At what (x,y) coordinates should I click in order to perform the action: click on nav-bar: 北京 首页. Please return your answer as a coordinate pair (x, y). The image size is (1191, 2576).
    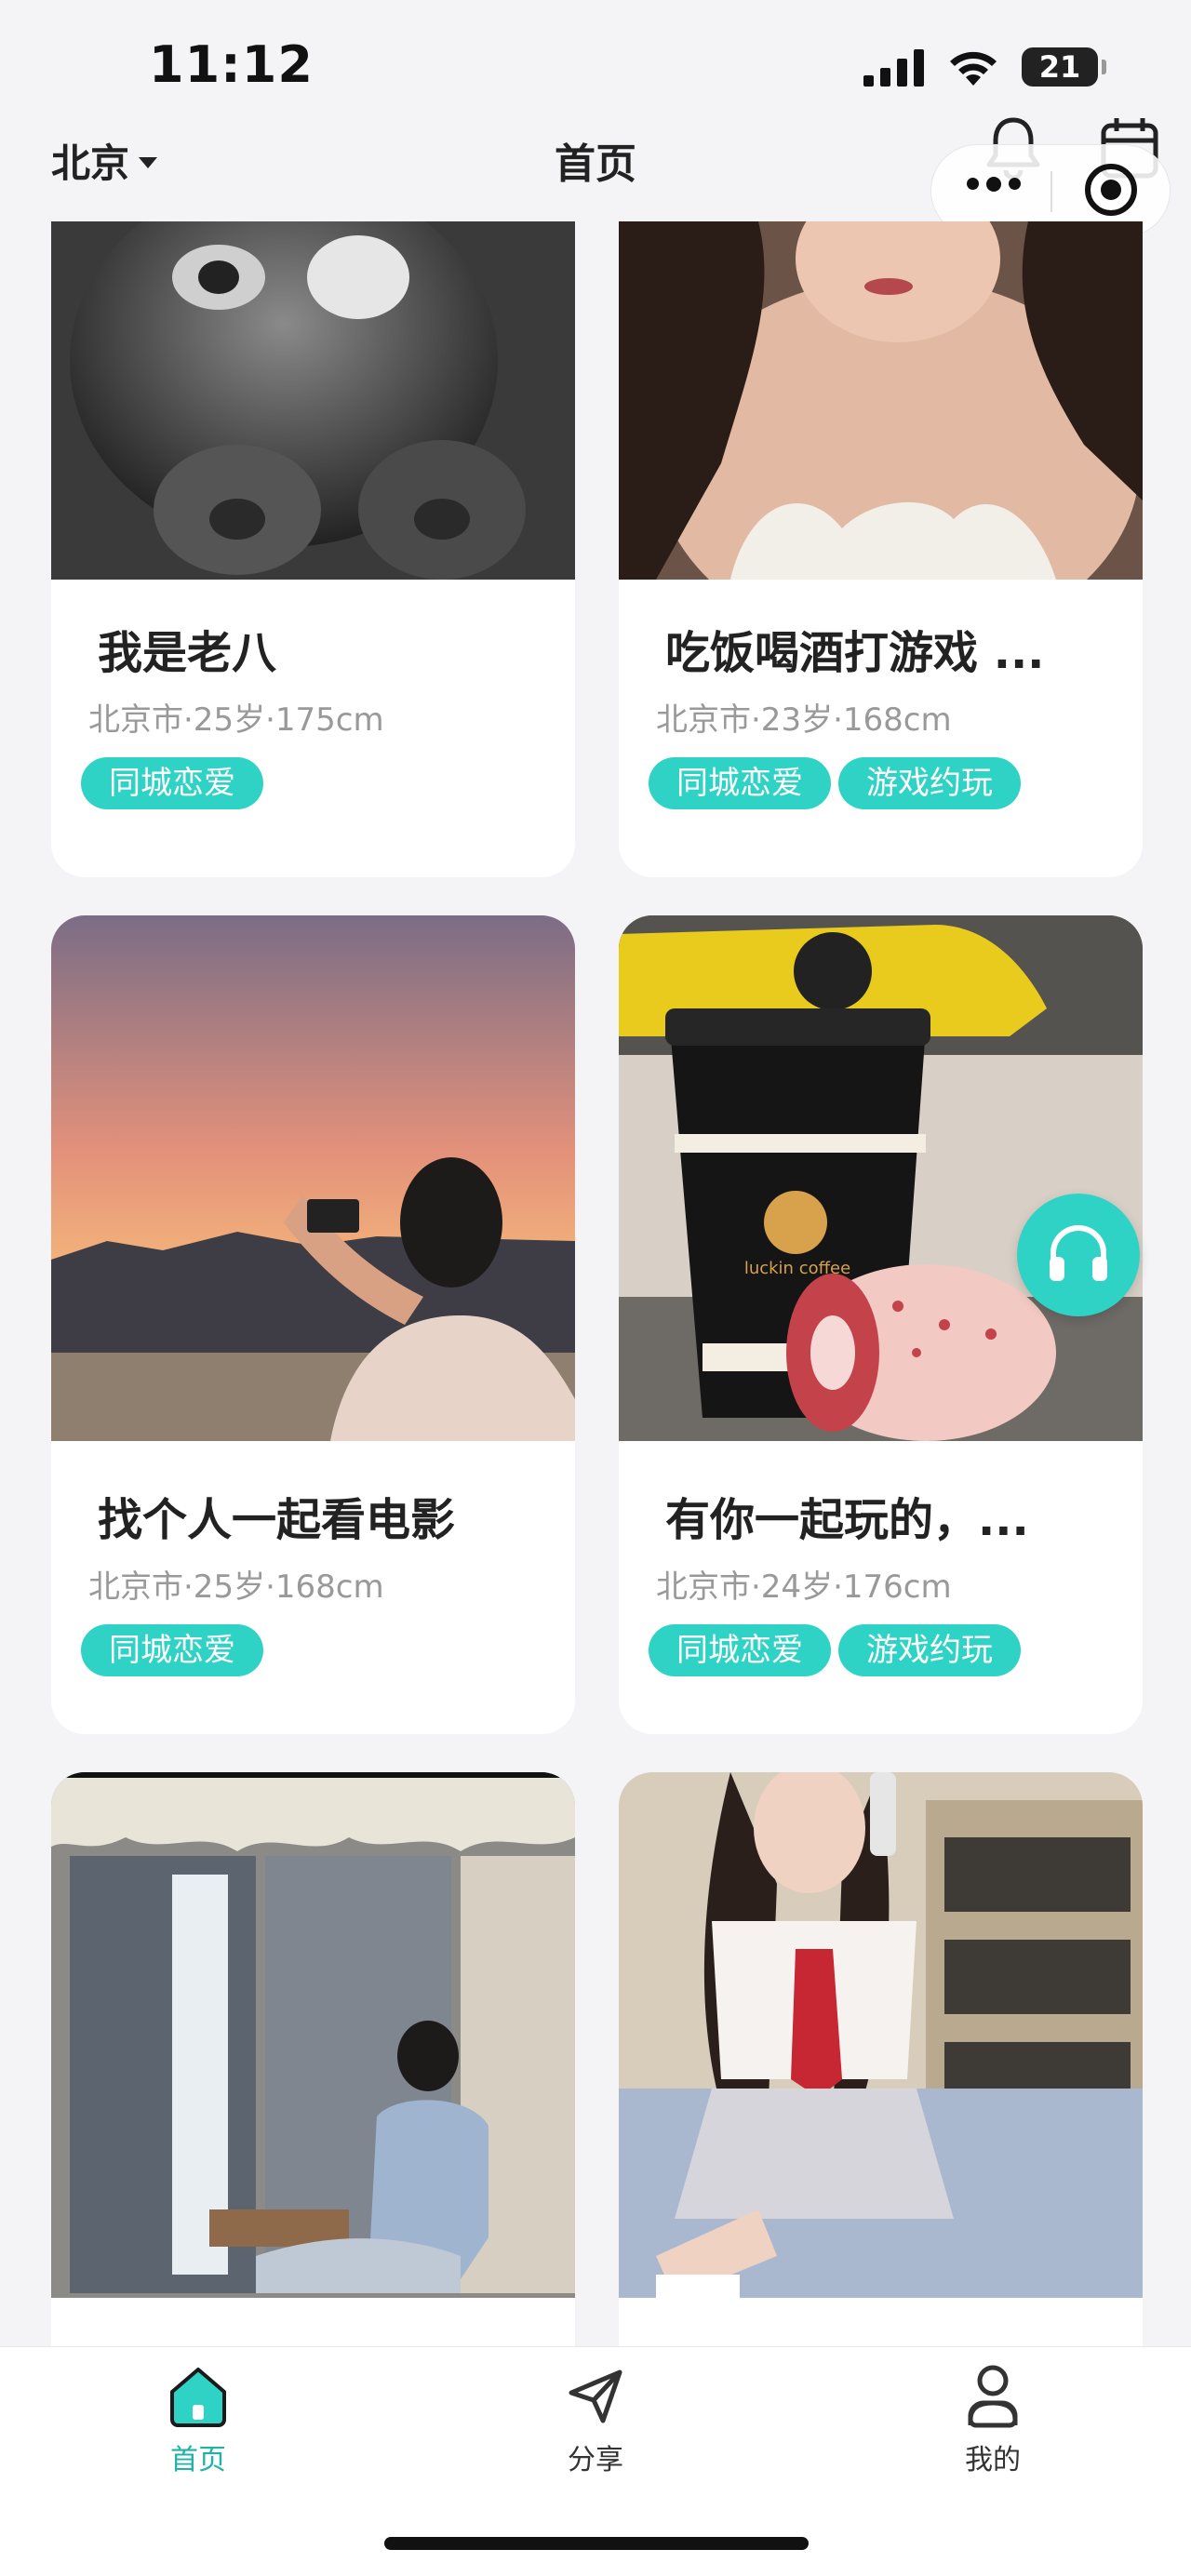
    Looking at the image, I should click on (595, 177).